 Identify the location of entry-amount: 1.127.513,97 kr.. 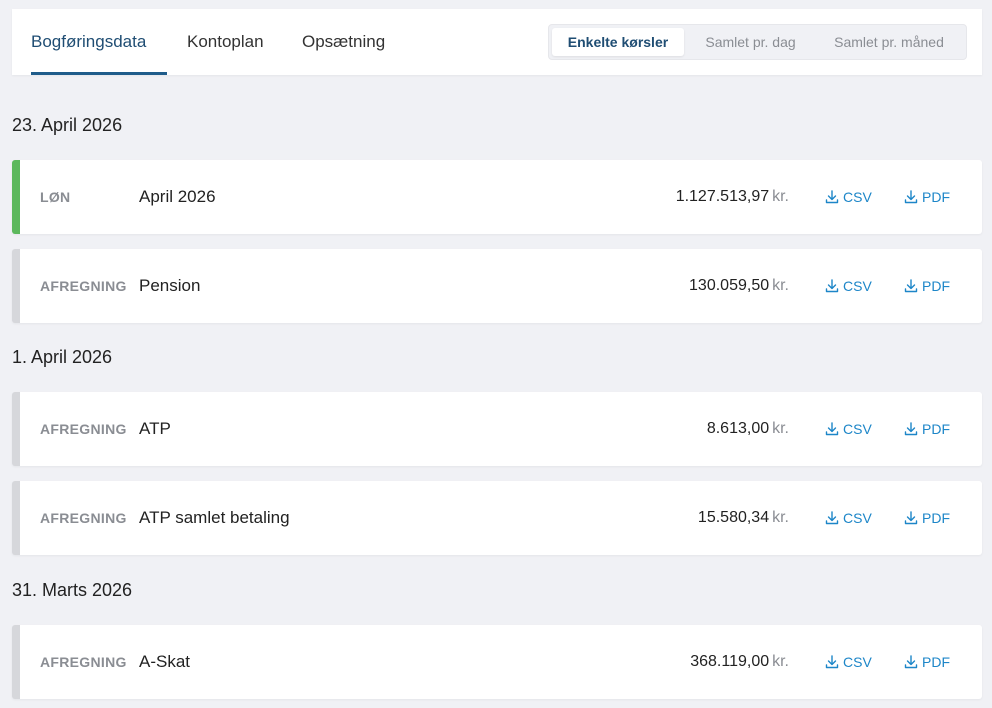
(732, 197).